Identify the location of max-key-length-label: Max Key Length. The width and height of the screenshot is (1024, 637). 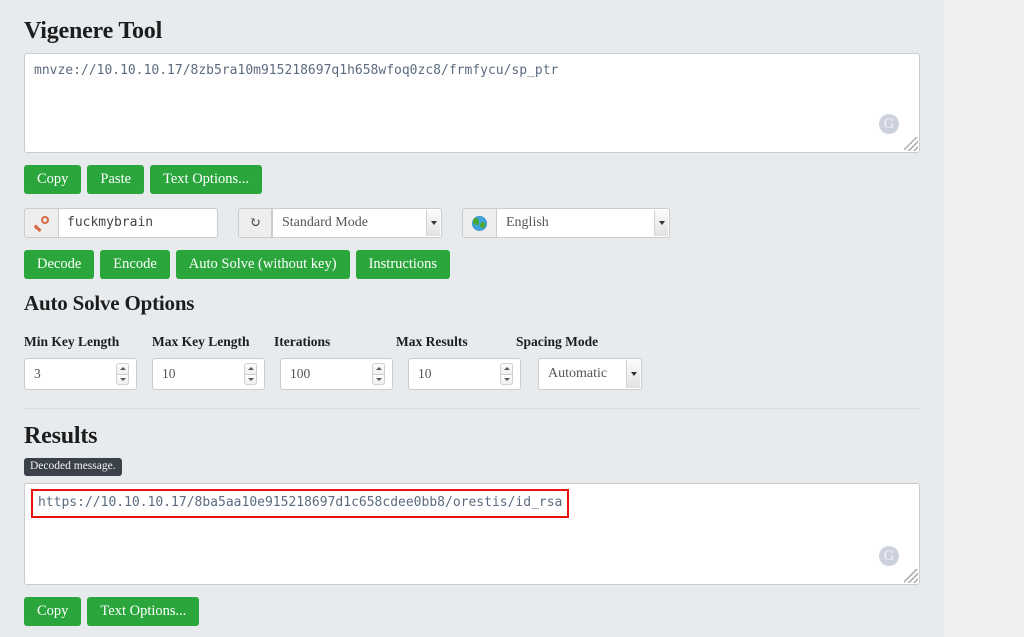
(201, 341).